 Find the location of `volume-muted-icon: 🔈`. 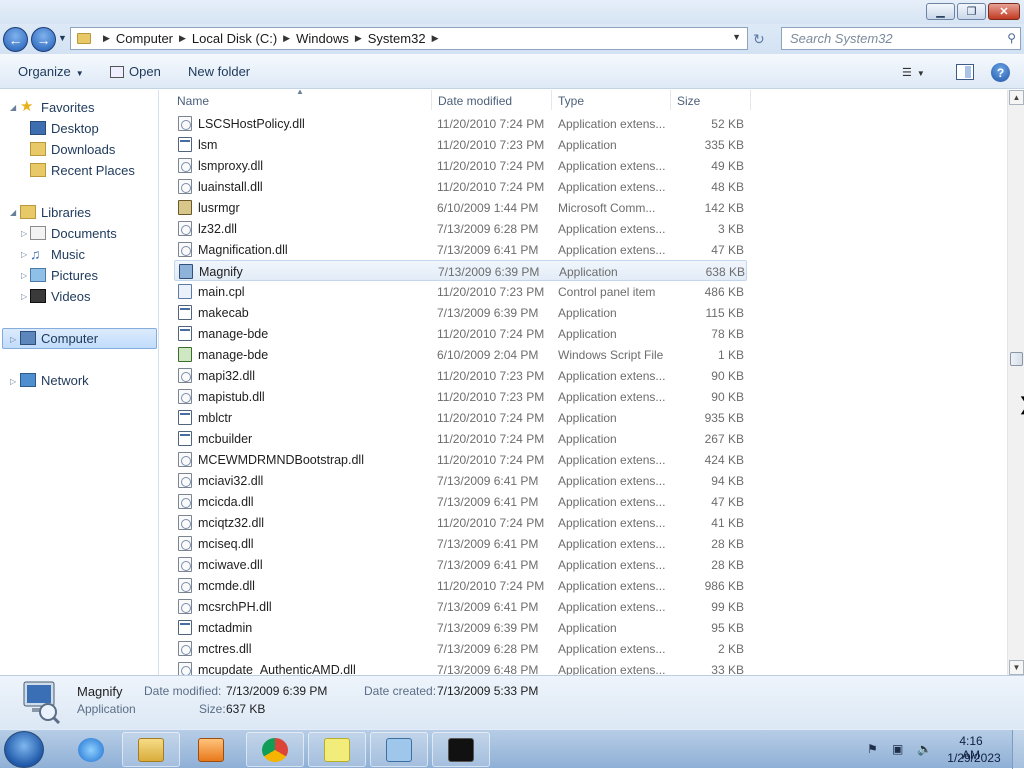

volume-muted-icon: 🔈 is located at coordinates (924, 749).